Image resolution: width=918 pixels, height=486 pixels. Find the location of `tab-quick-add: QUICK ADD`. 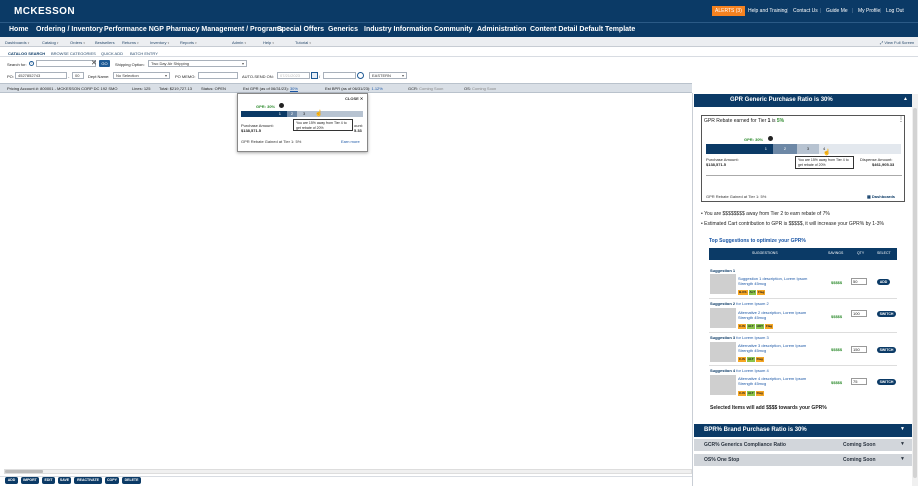

tab-quick-add: QUICK ADD is located at coordinates (112, 53).